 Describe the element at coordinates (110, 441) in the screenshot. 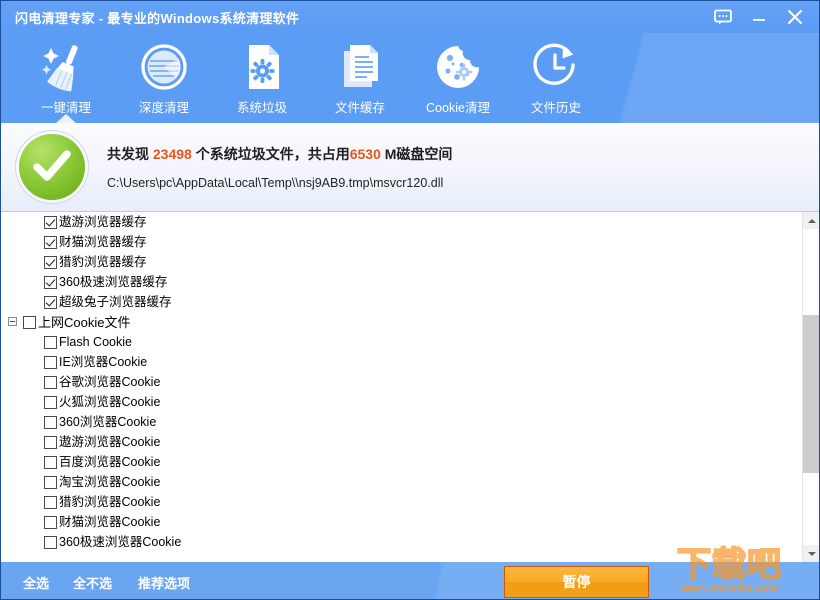

I see `item-label: 遨游浏览器Cookie` at that location.